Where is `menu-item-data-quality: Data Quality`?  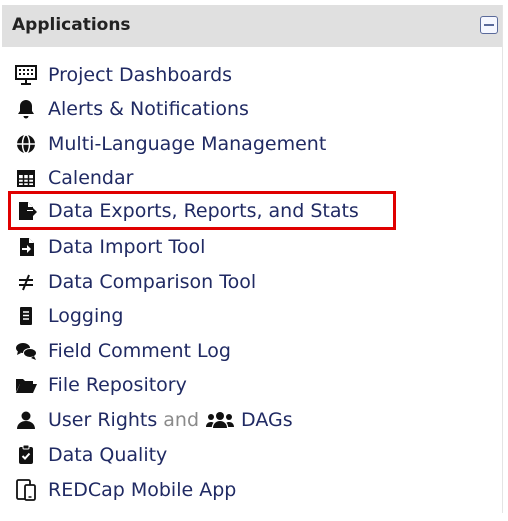
menu-item-data-quality: Data Quality is located at coordinates (90, 455).